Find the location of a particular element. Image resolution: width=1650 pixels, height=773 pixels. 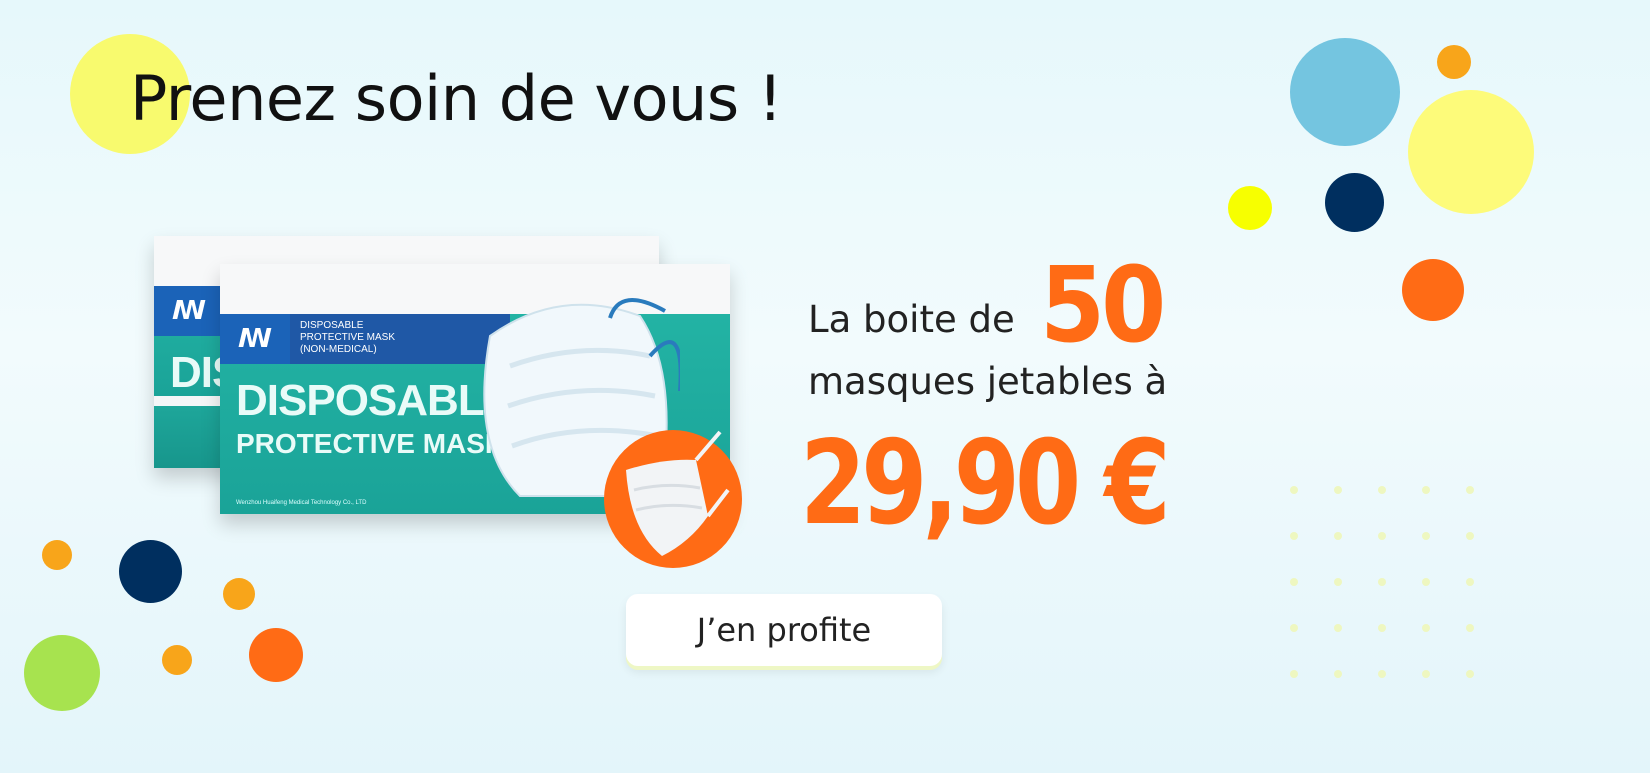

decor-amber-dot-low is located at coordinates (177, 660).